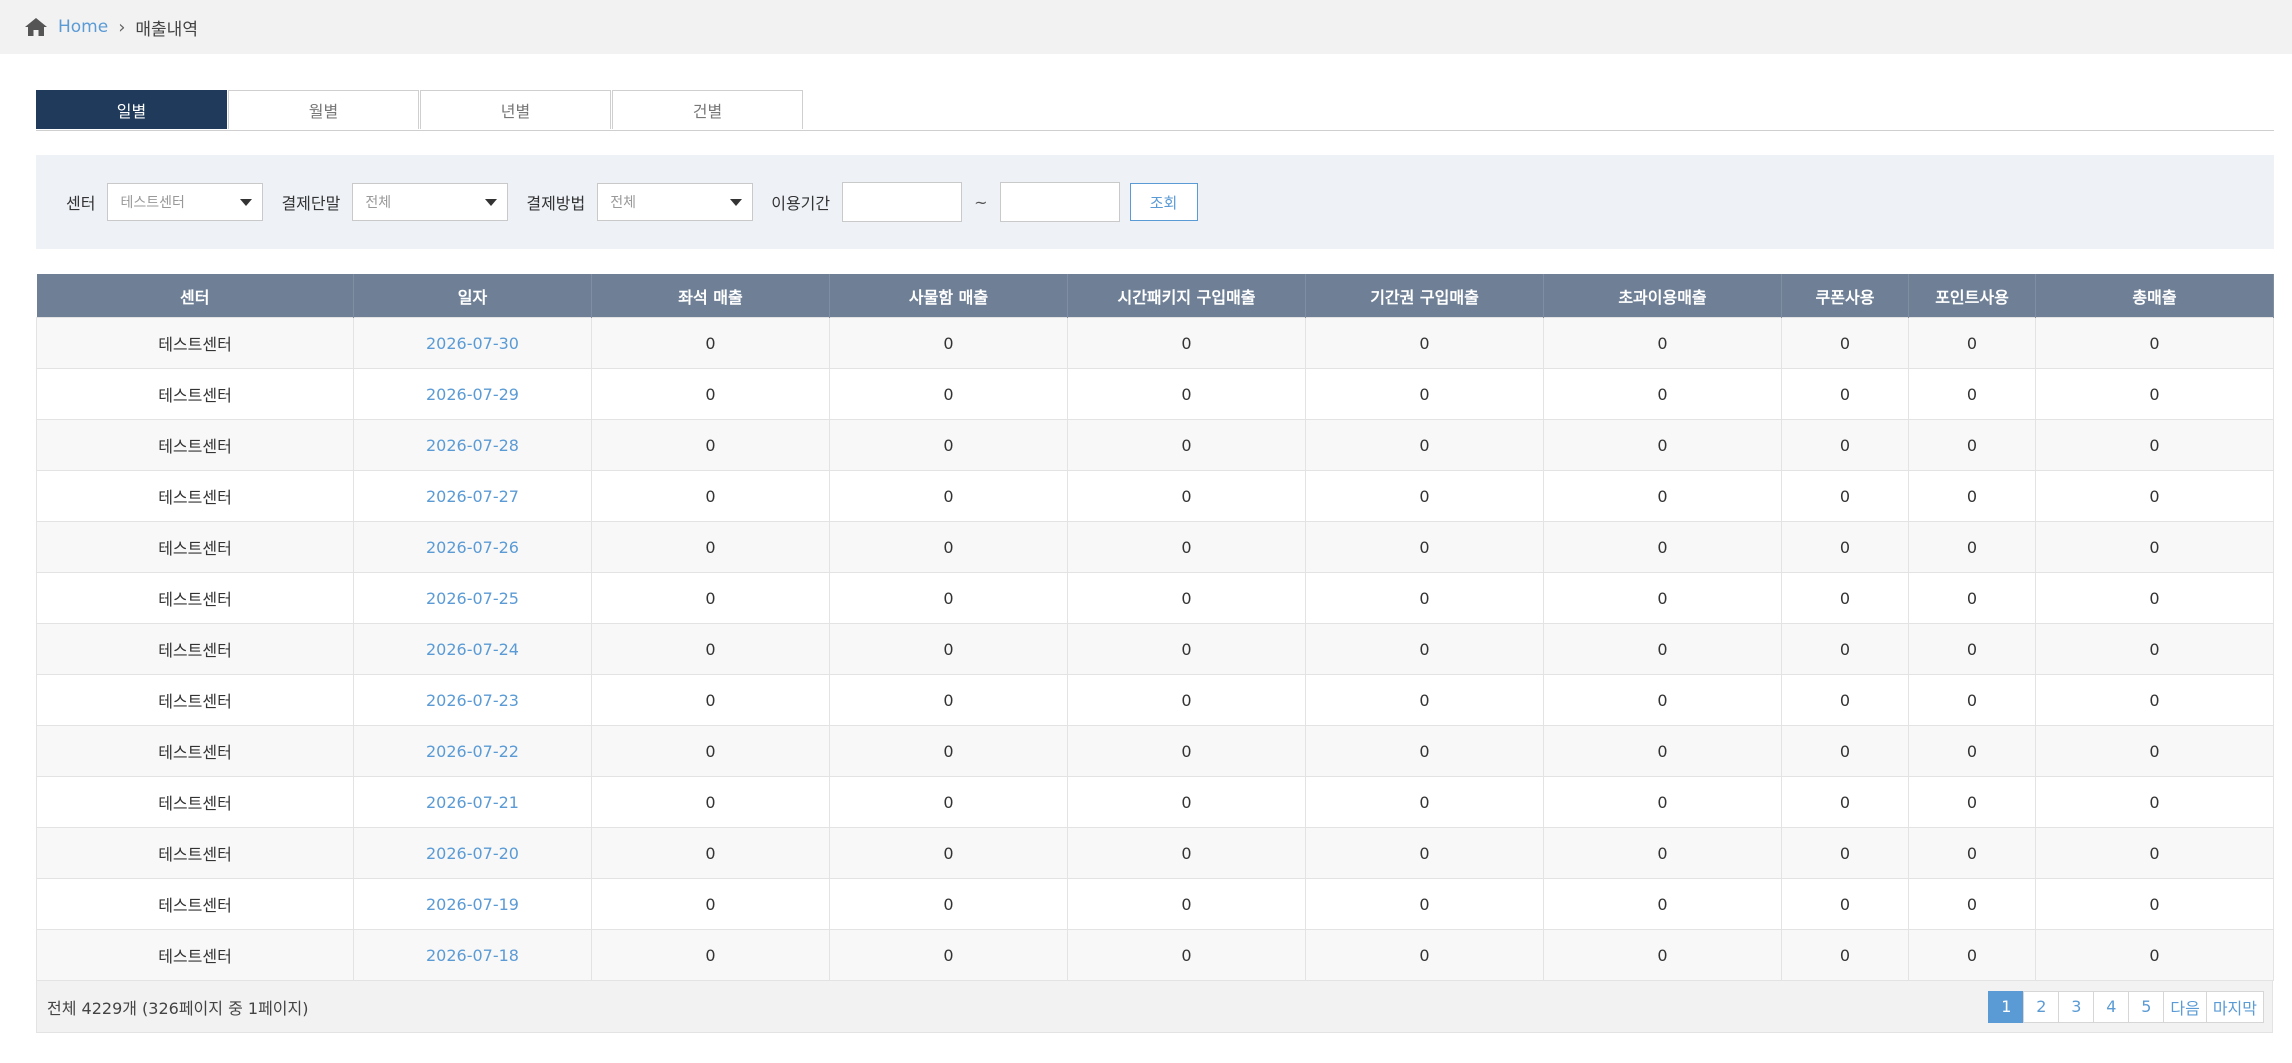 This screenshot has width=2292, height=1063. What do you see at coordinates (1424, 296) in the screenshot?
I see `column-header: 기간권 구입매출` at bounding box center [1424, 296].